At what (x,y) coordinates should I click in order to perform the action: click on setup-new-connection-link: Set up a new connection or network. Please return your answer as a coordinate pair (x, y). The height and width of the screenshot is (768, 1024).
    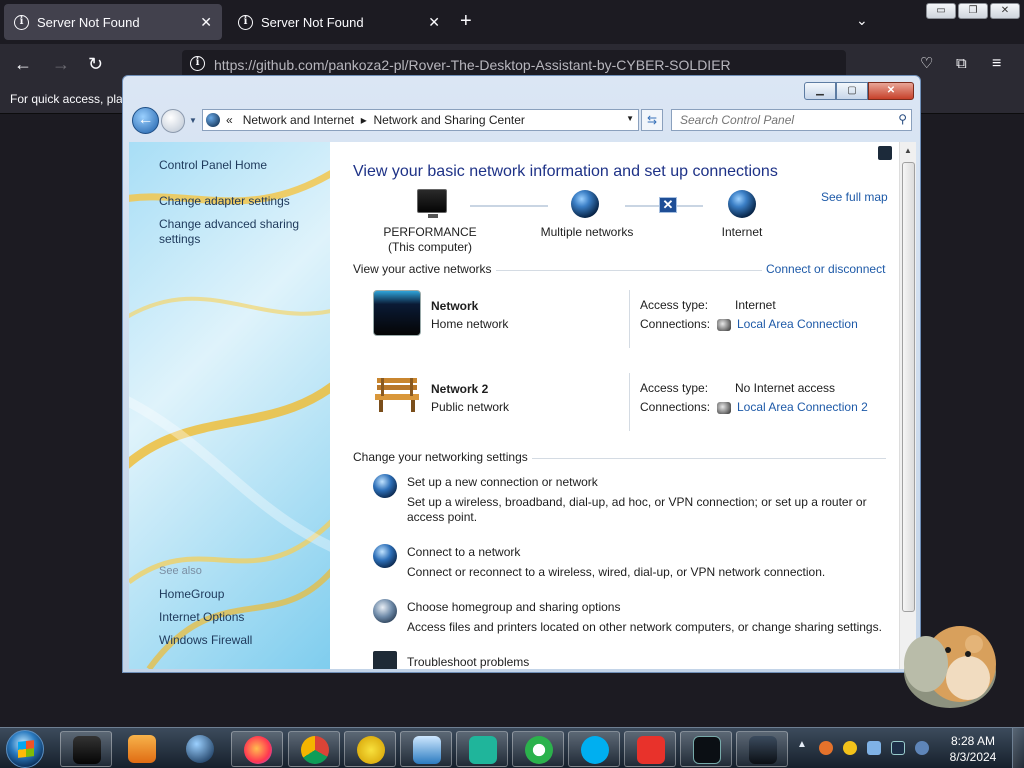
    Looking at the image, I should click on (502, 482).